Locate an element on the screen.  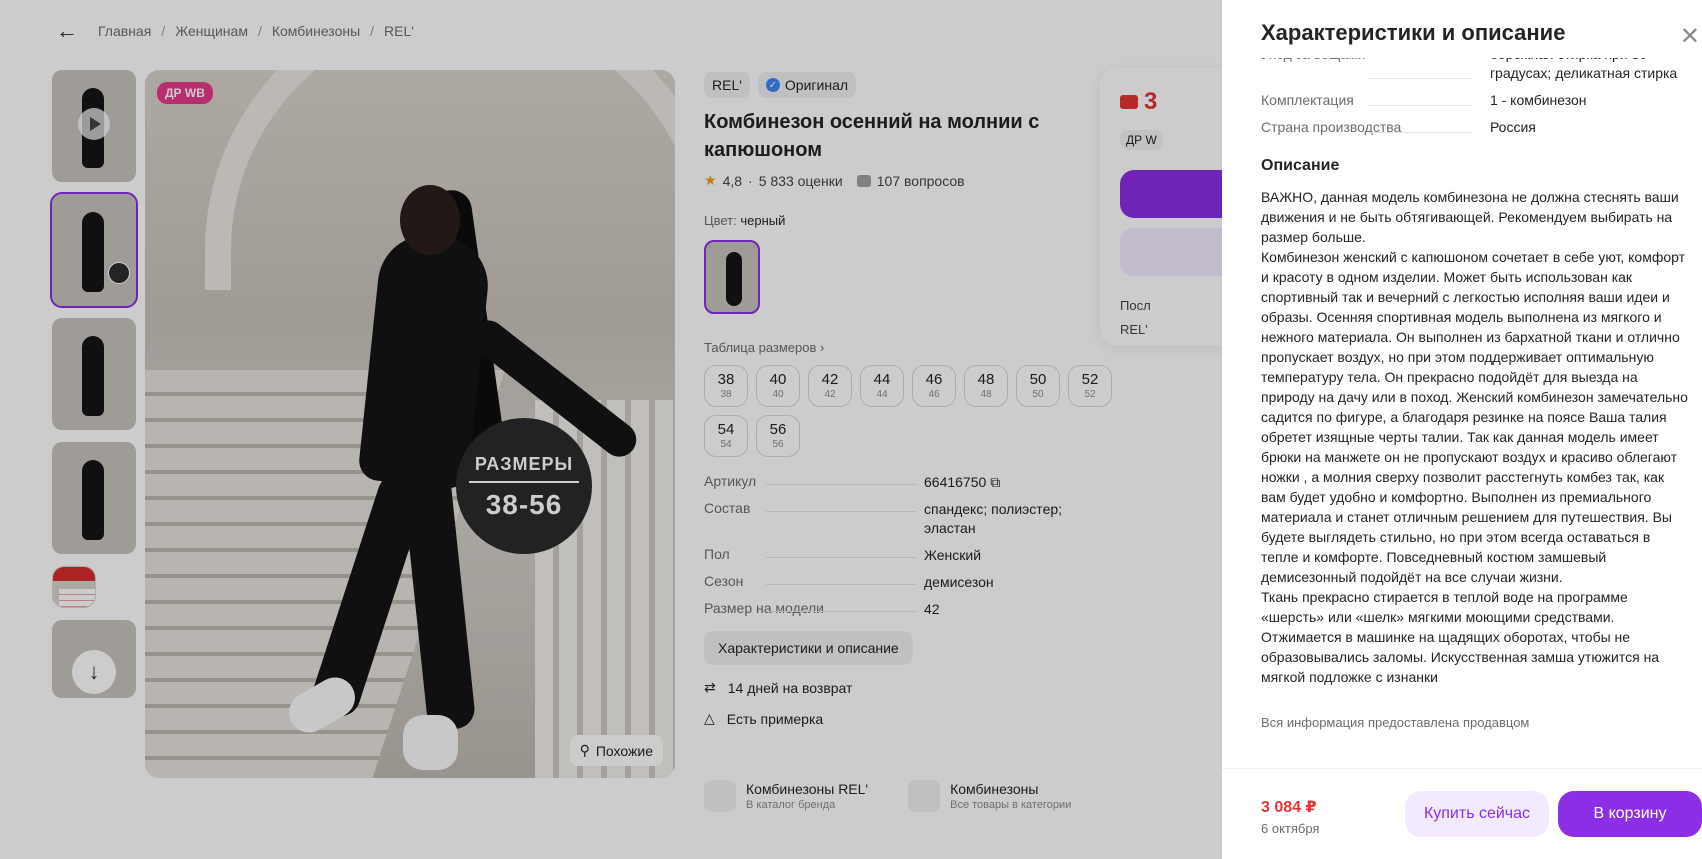
size-option: 42 42 is located at coordinates (830, 386).